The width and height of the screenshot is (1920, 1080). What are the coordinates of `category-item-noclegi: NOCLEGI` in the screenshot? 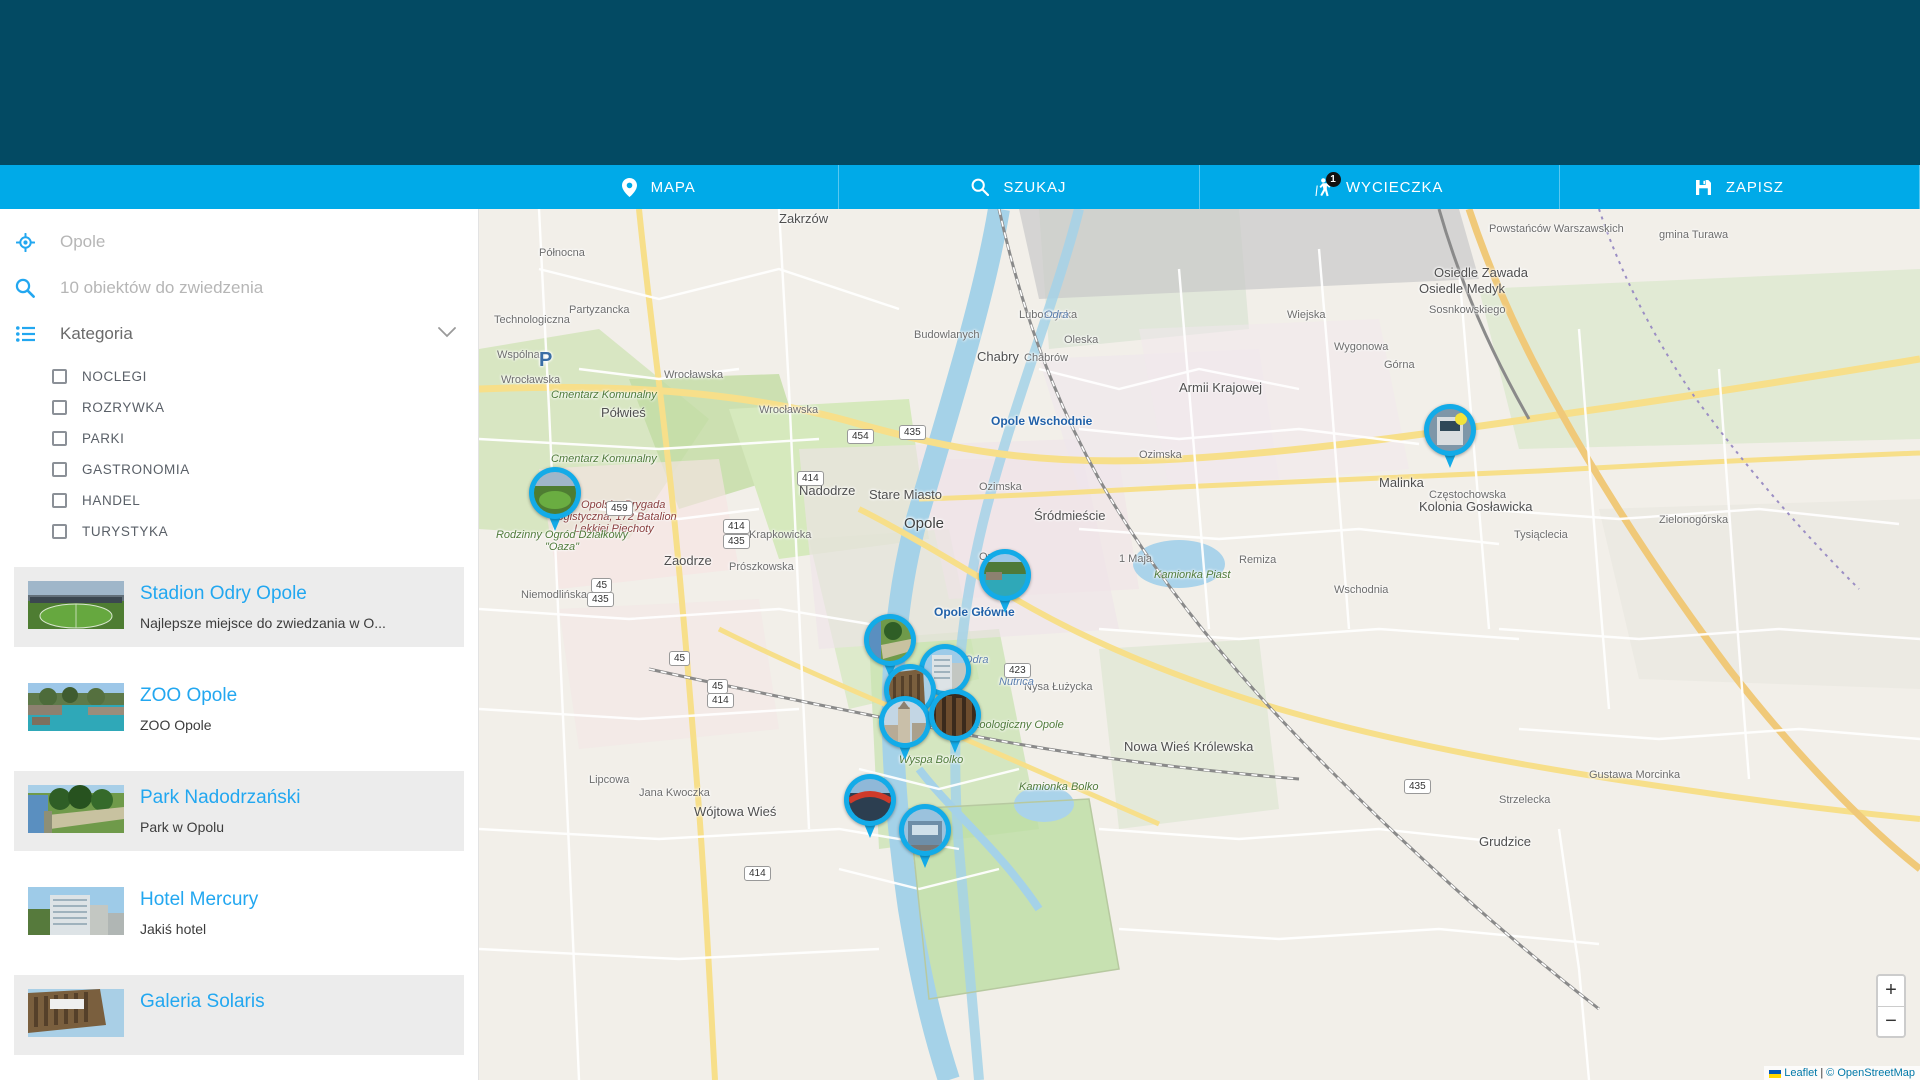 It's located at (239, 376).